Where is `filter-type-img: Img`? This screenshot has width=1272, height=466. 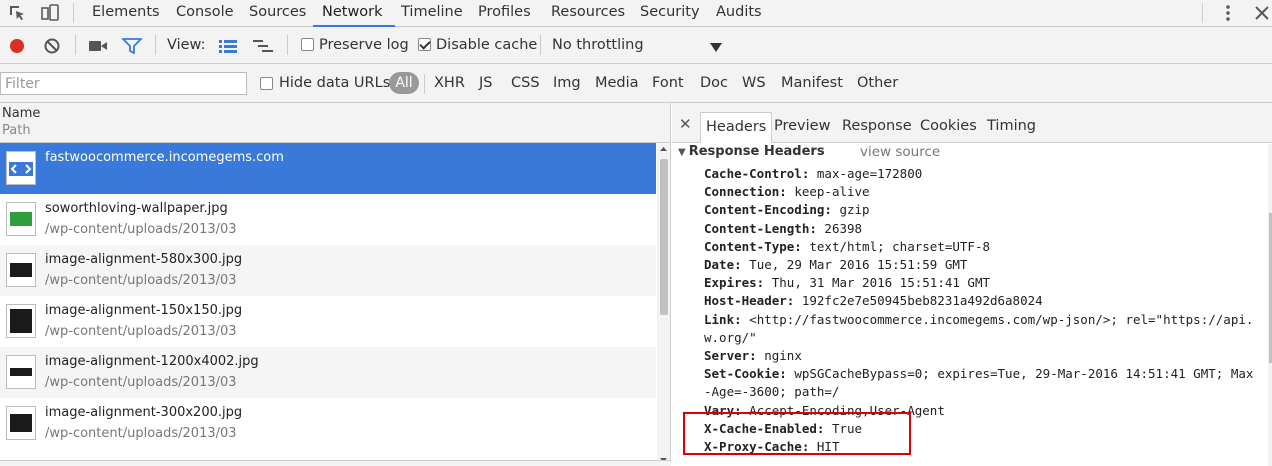 filter-type-img: Img is located at coordinates (567, 83).